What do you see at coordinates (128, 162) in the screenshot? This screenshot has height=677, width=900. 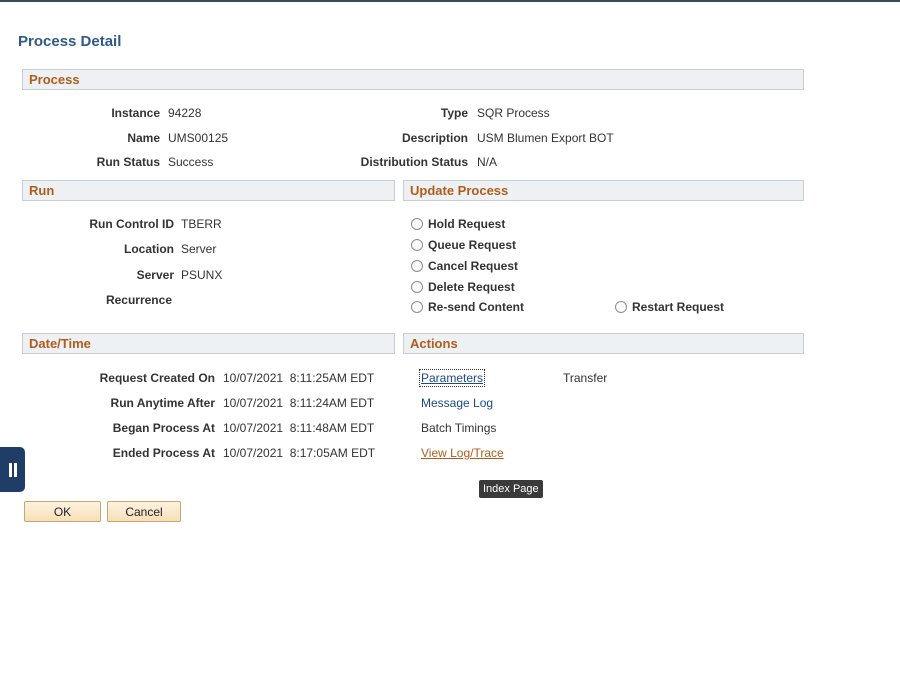 I see `run-status-label: Run Status` at bounding box center [128, 162].